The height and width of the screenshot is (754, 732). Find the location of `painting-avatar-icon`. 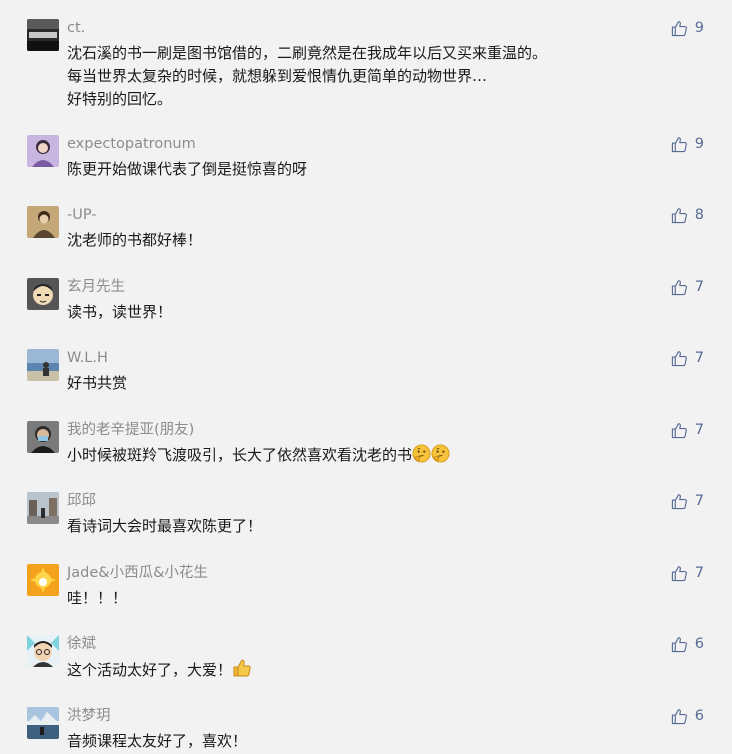

painting-avatar-icon is located at coordinates (43, 222).